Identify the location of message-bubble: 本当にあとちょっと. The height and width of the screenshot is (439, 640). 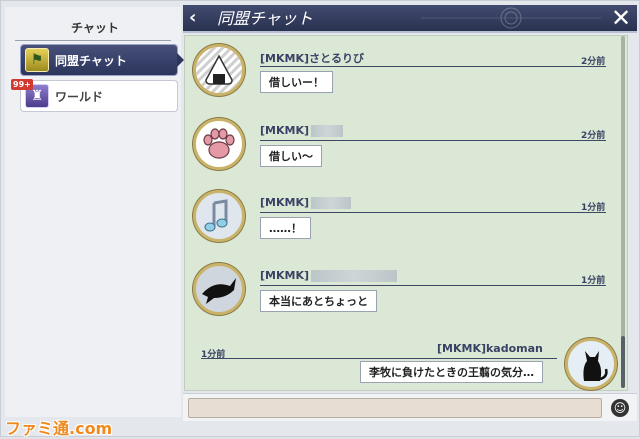
(318, 301).